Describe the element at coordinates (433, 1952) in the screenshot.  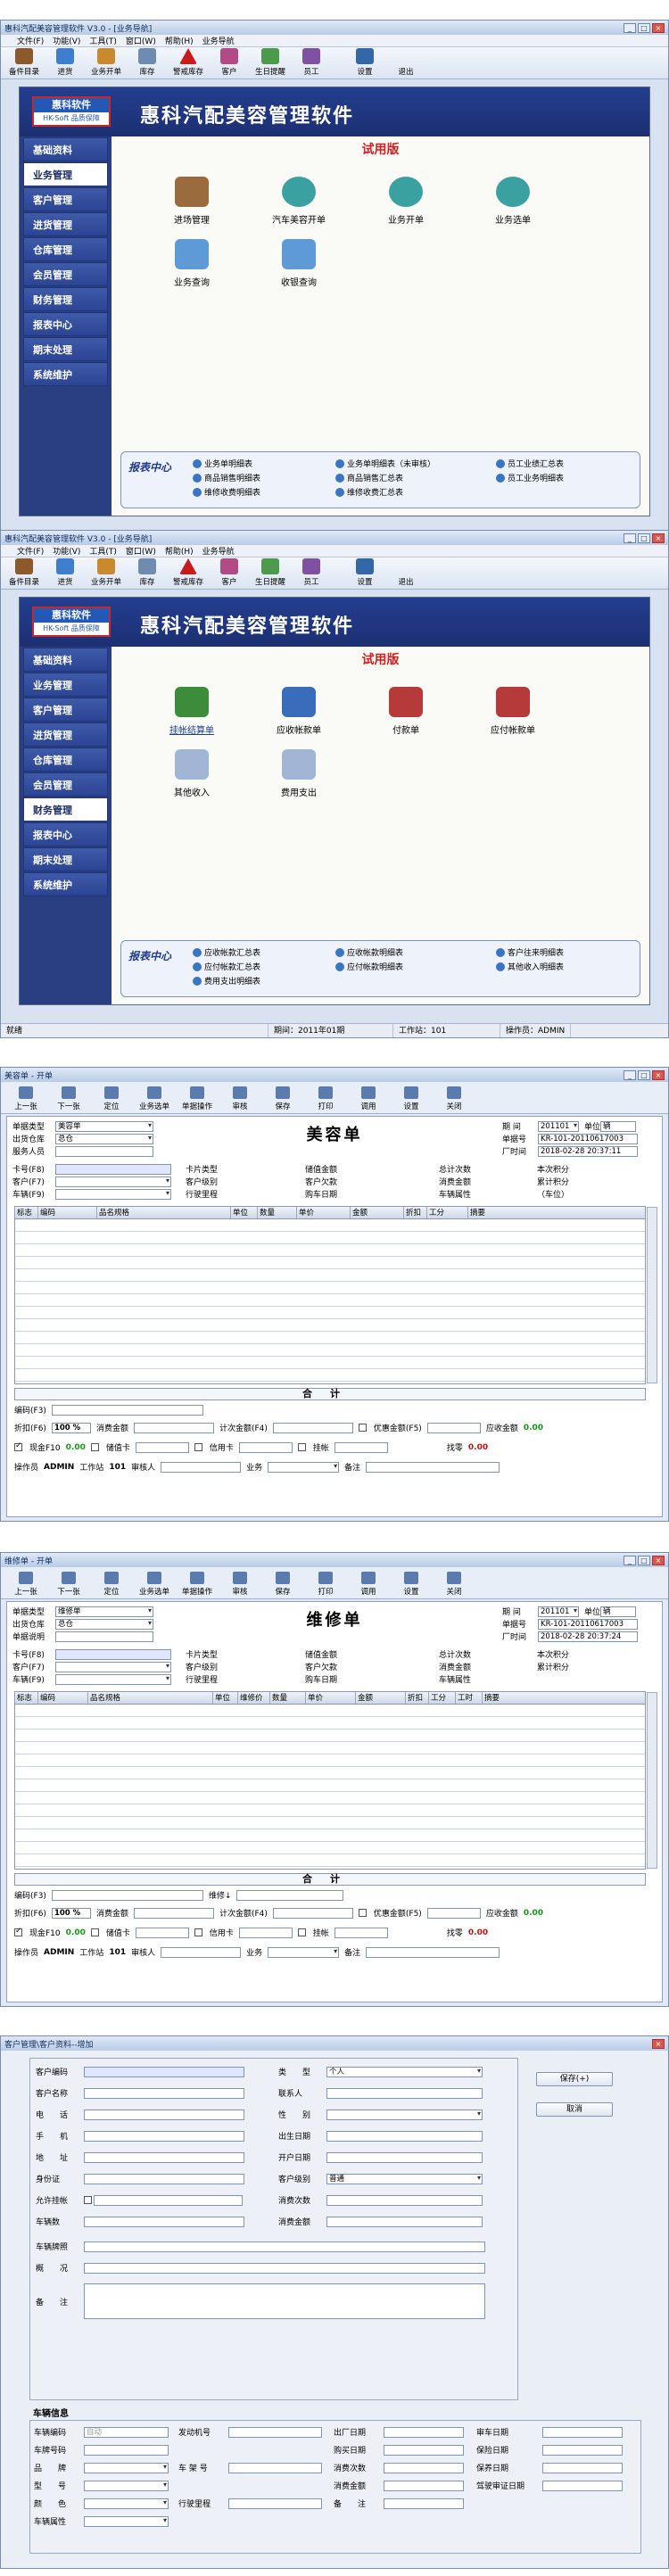
I see `remark-input` at that location.